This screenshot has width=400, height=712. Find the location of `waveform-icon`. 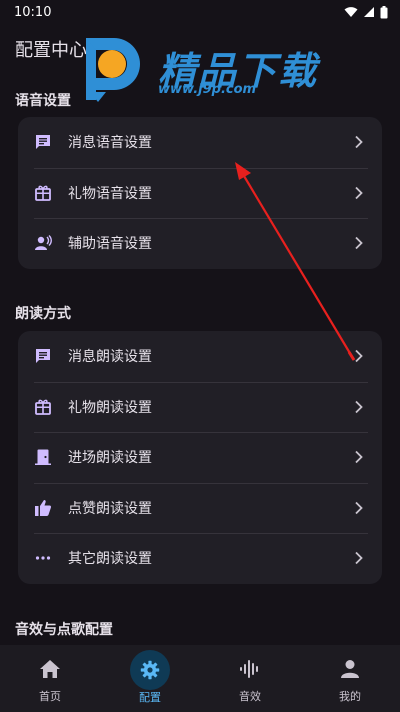

waveform-icon is located at coordinates (249, 669).